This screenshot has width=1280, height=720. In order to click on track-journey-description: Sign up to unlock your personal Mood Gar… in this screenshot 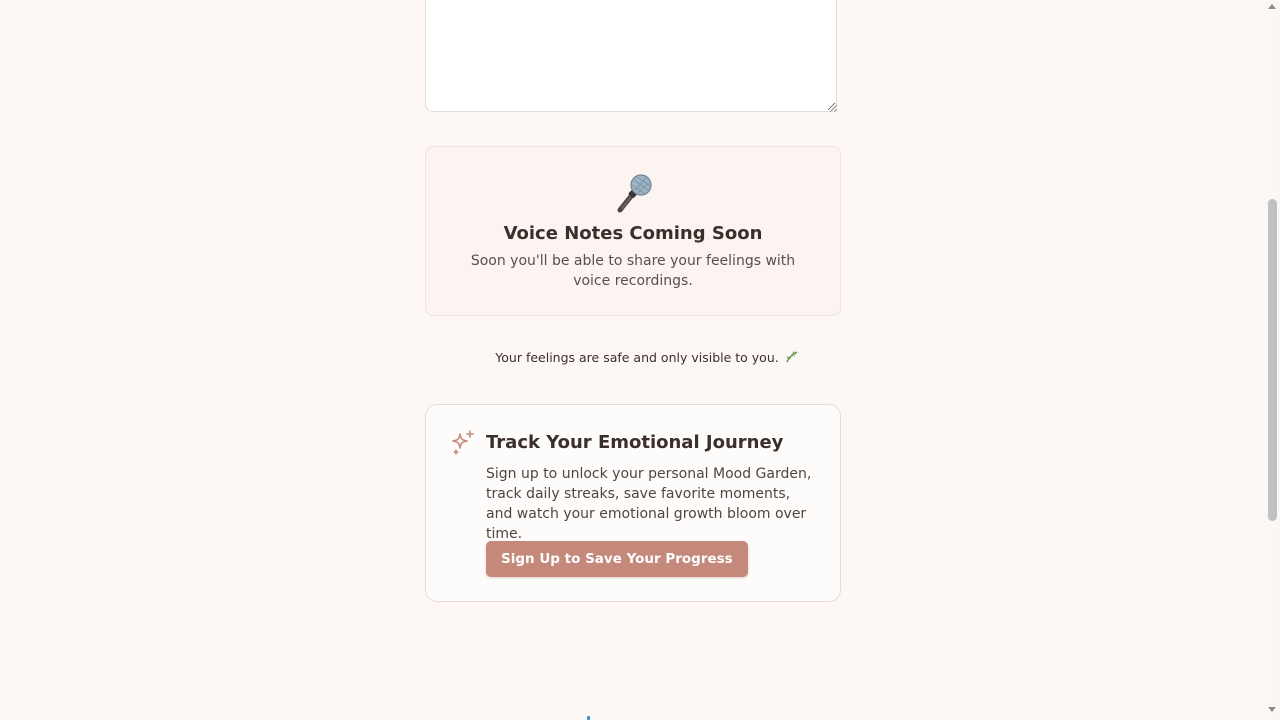, I will do `click(649, 504)`.